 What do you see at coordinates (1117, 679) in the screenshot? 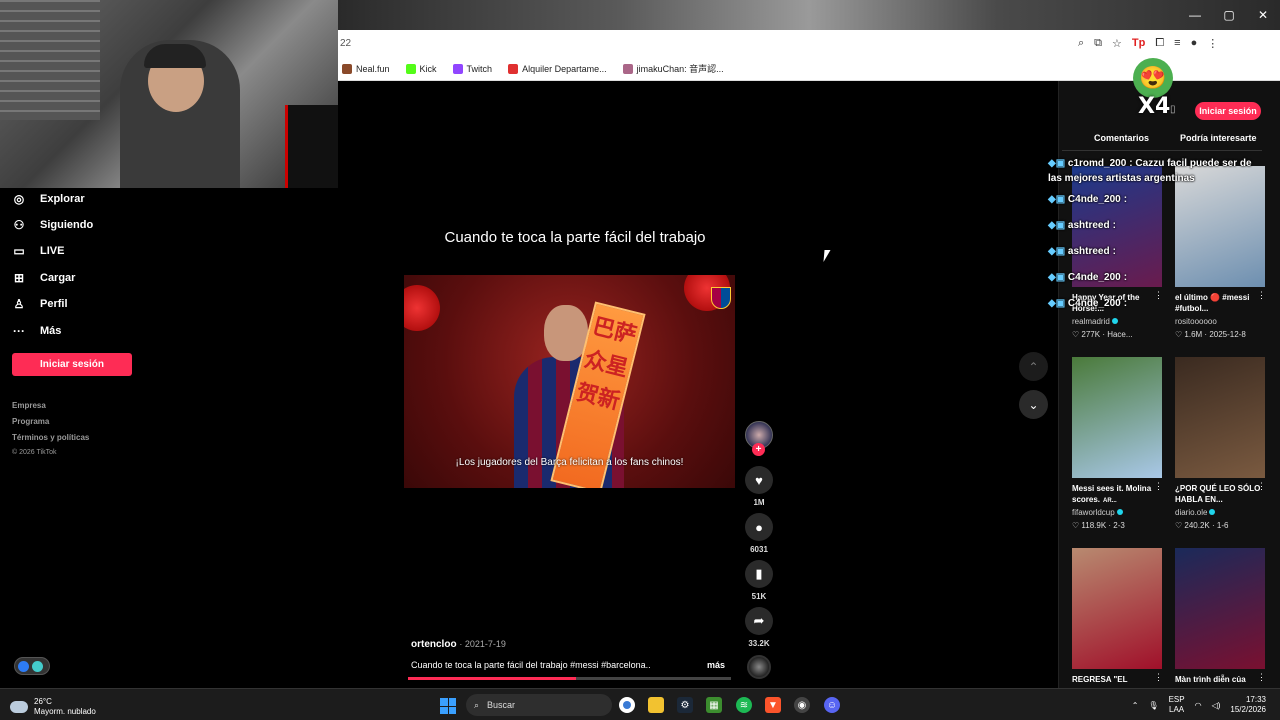
I see `card-title: REGRESA "EL` at bounding box center [1117, 679].